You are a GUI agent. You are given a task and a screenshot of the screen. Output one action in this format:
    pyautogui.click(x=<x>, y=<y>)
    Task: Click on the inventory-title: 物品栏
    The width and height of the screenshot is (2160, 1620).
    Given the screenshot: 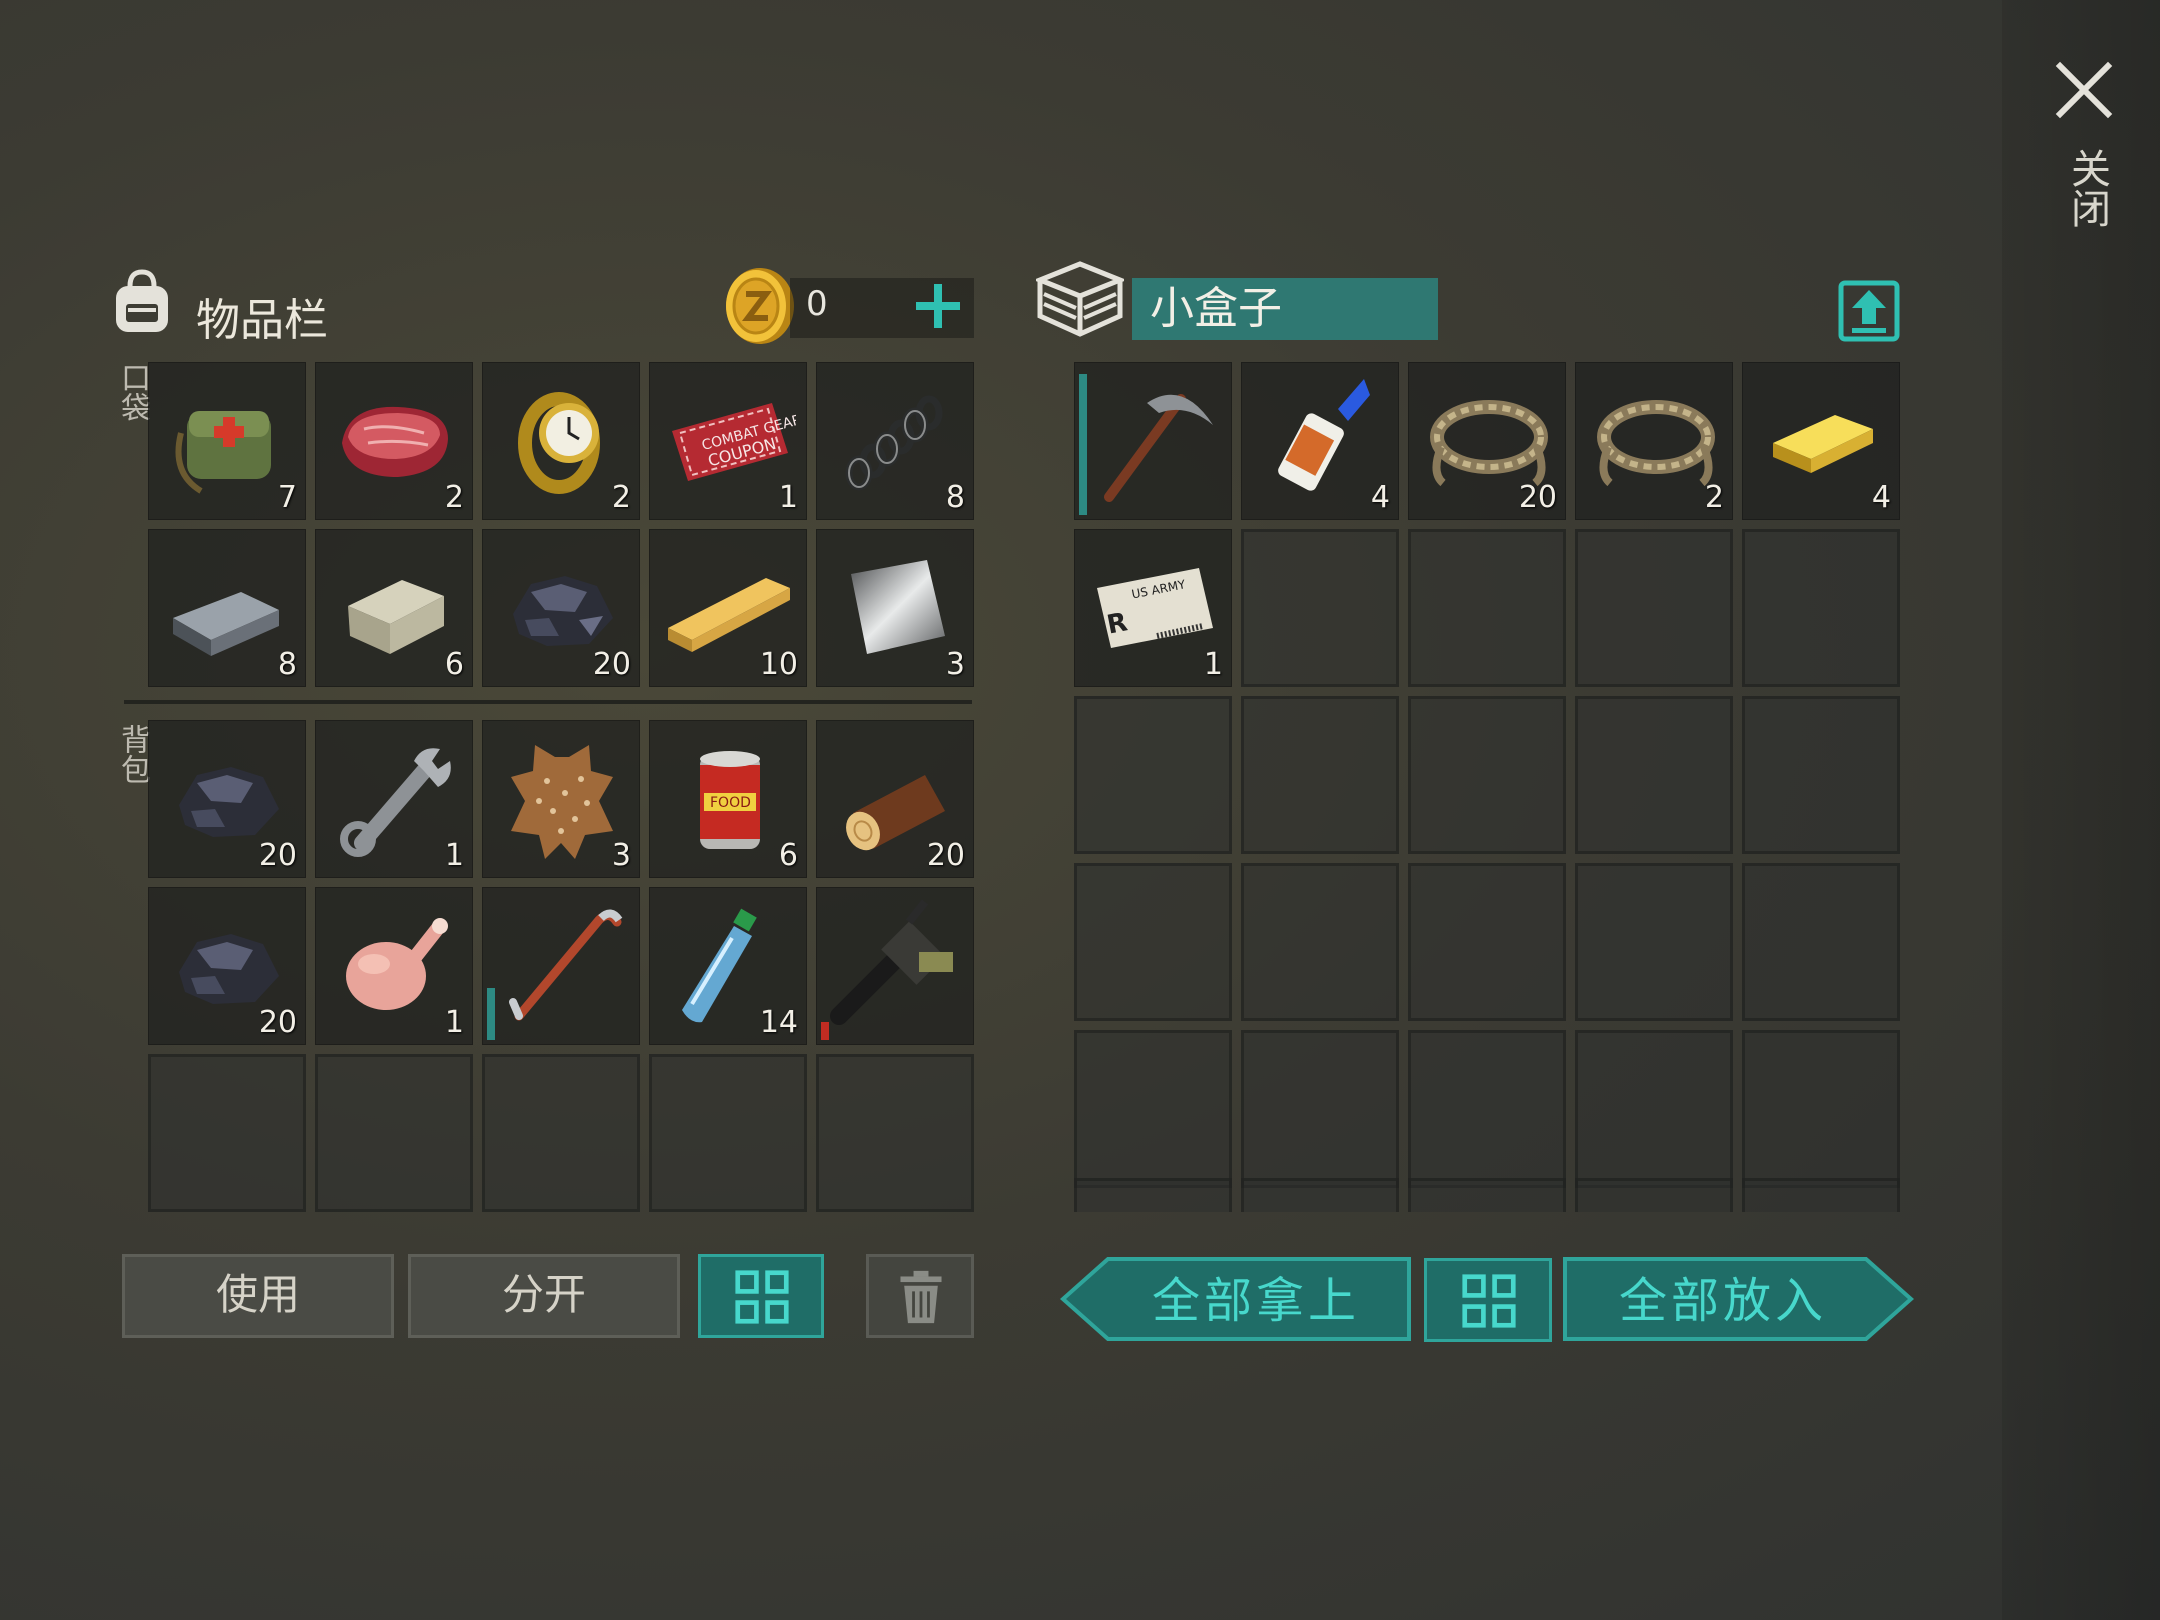 What is the action you would take?
    pyautogui.click(x=262, y=320)
    